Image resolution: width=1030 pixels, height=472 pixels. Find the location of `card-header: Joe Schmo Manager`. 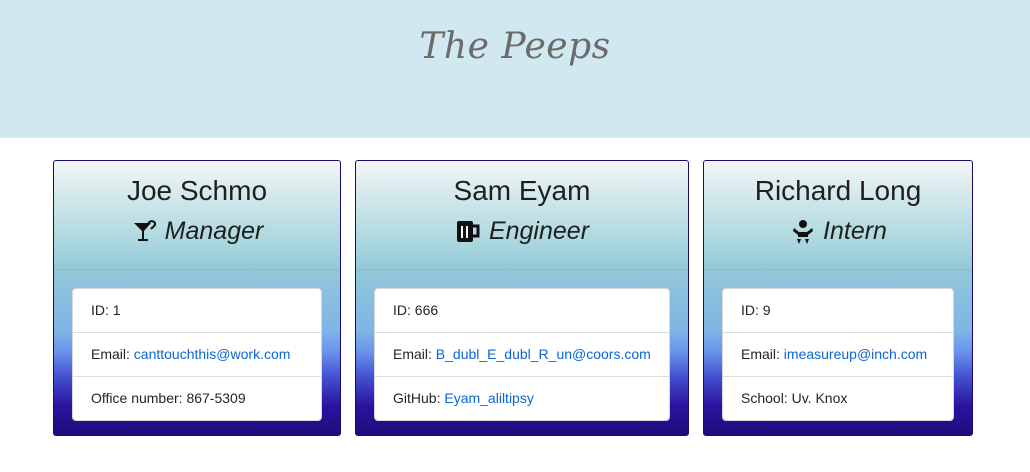

card-header: Joe Schmo Manager is located at coordinates (197, 215).